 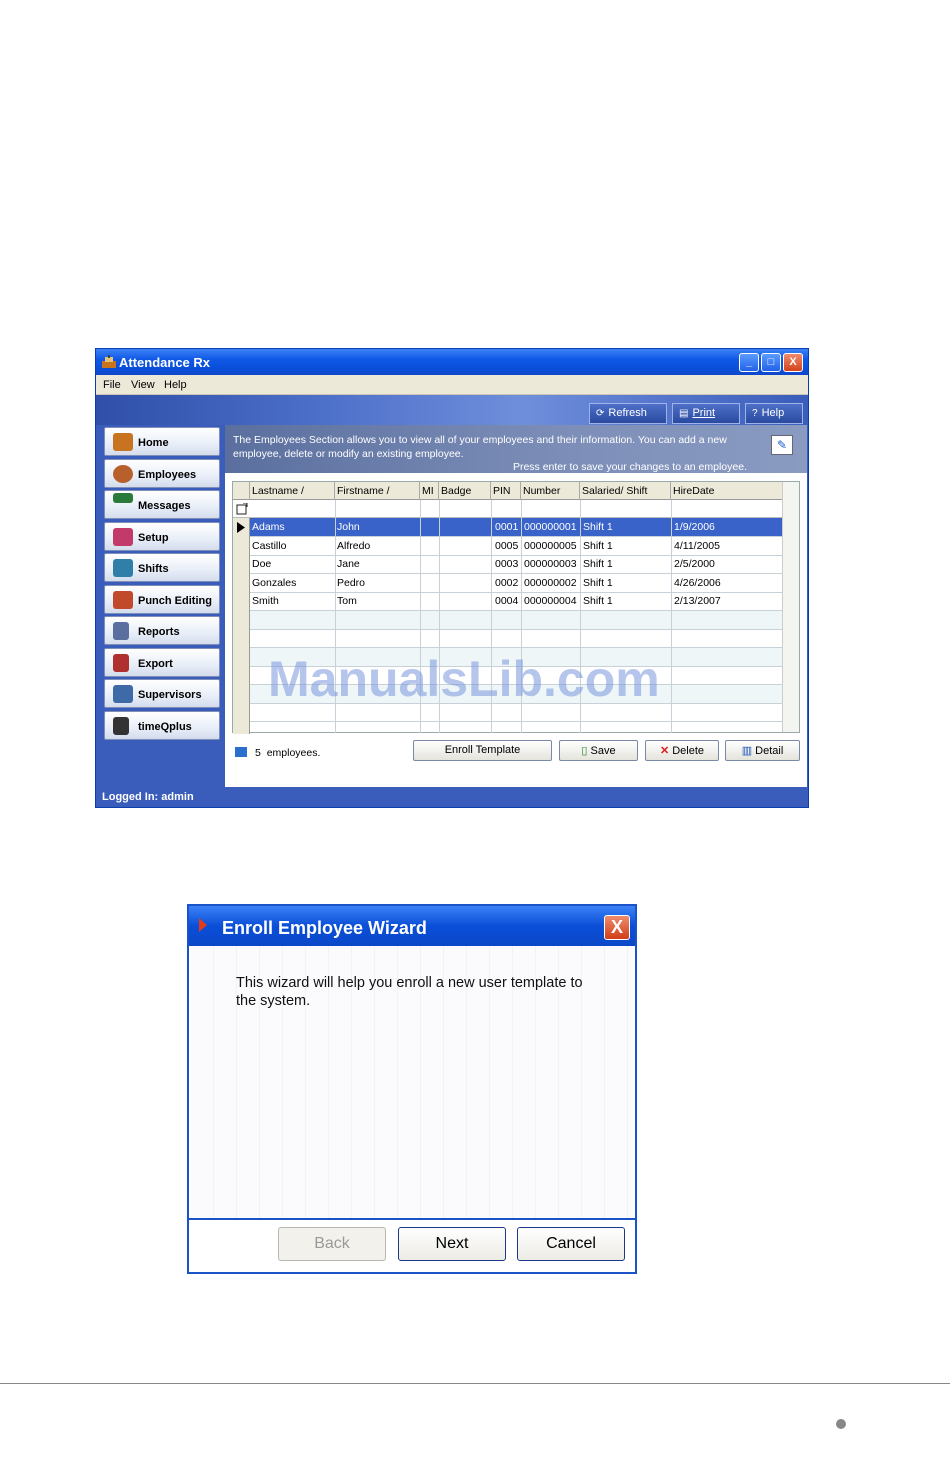 What do you see at coordinates (332, 1244) in the screenshot?
I see `back-button: Back` at bounding box center [332, 1244].